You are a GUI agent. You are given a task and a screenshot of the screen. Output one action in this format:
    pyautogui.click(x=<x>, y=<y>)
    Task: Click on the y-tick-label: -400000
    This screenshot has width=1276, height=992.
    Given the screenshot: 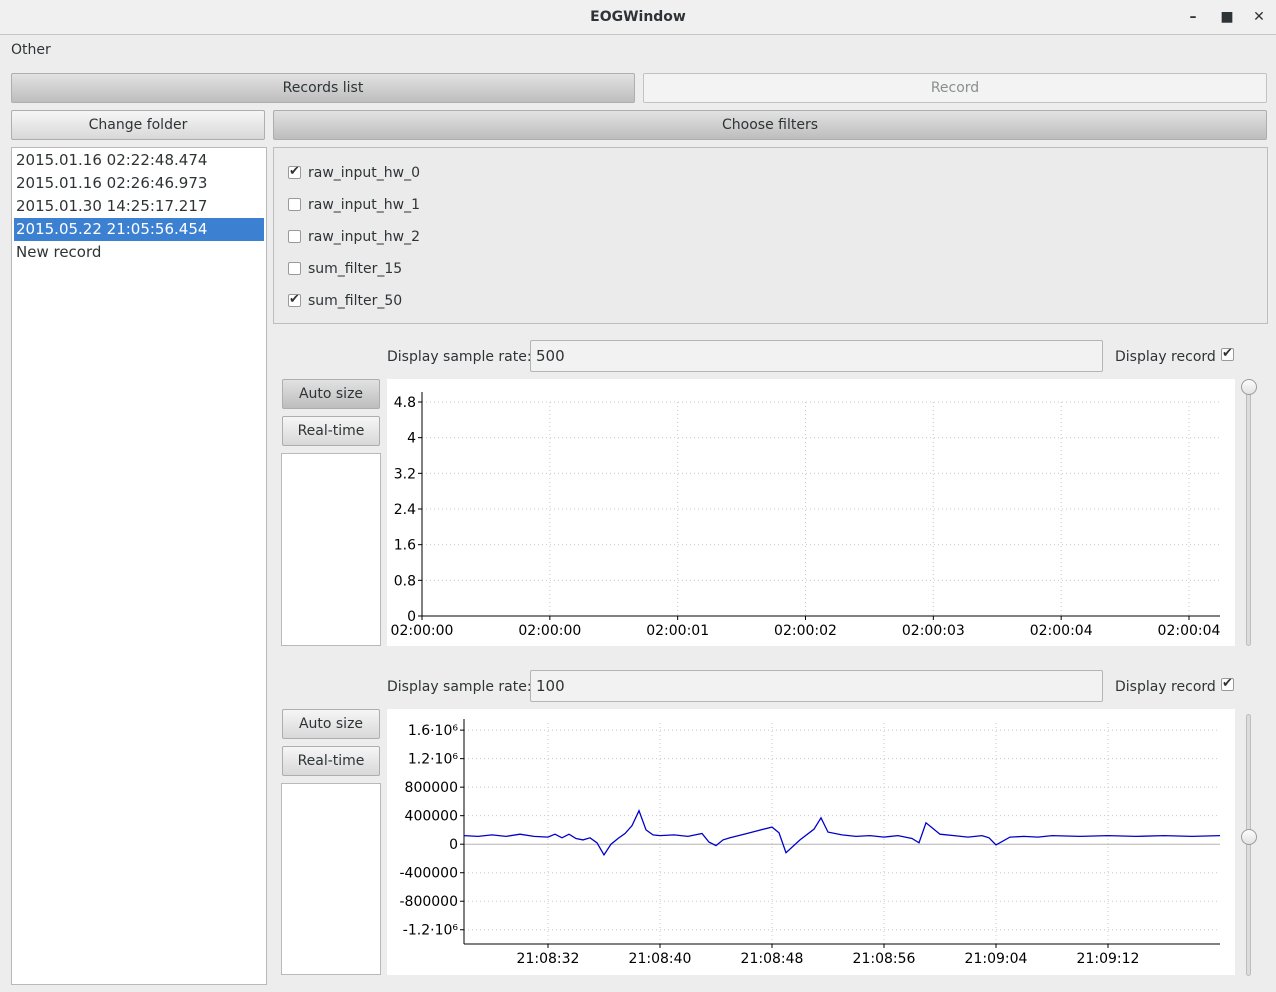 What is the action you would take?
    pyautogui.click(x=429, y=874)
    